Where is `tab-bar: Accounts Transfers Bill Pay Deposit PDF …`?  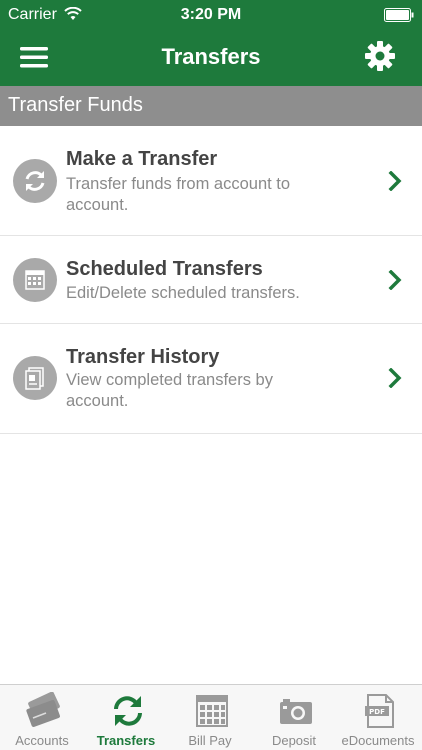
tab-bar: Accounts Transfers Bill Pay Deposit PDF … is located at coordinates (211, 717).